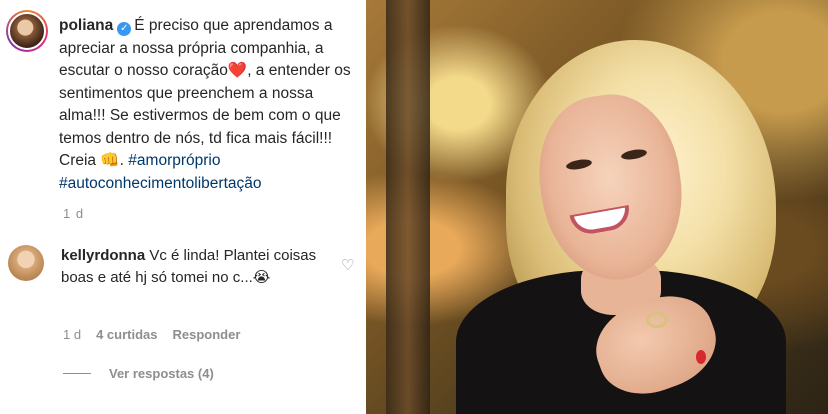  I want to click on poster-username: poliana, so click(86, 25).